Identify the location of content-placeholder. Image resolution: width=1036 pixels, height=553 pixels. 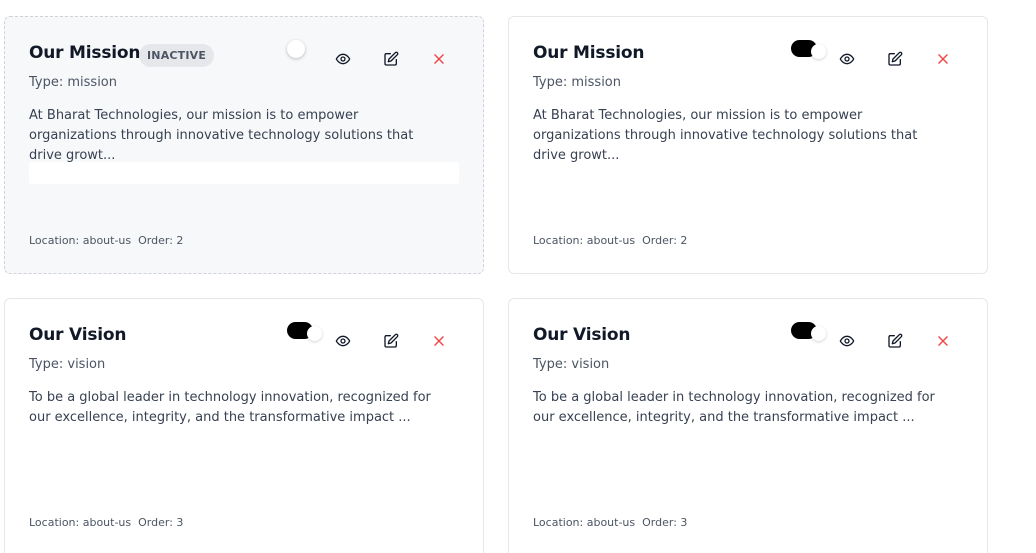
(244, 173).